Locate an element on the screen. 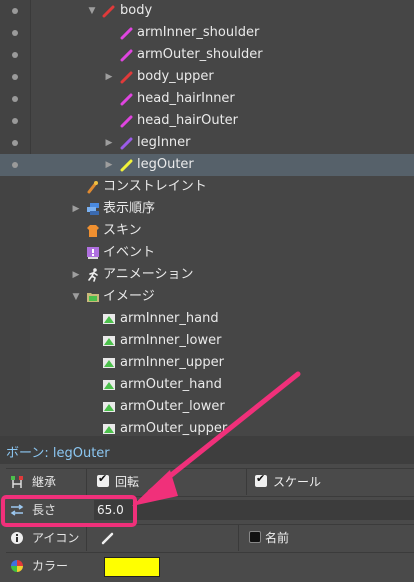 The height and width of the screenshot is (582, 414). length-label: 長さ is located at coordinates (44, 510).